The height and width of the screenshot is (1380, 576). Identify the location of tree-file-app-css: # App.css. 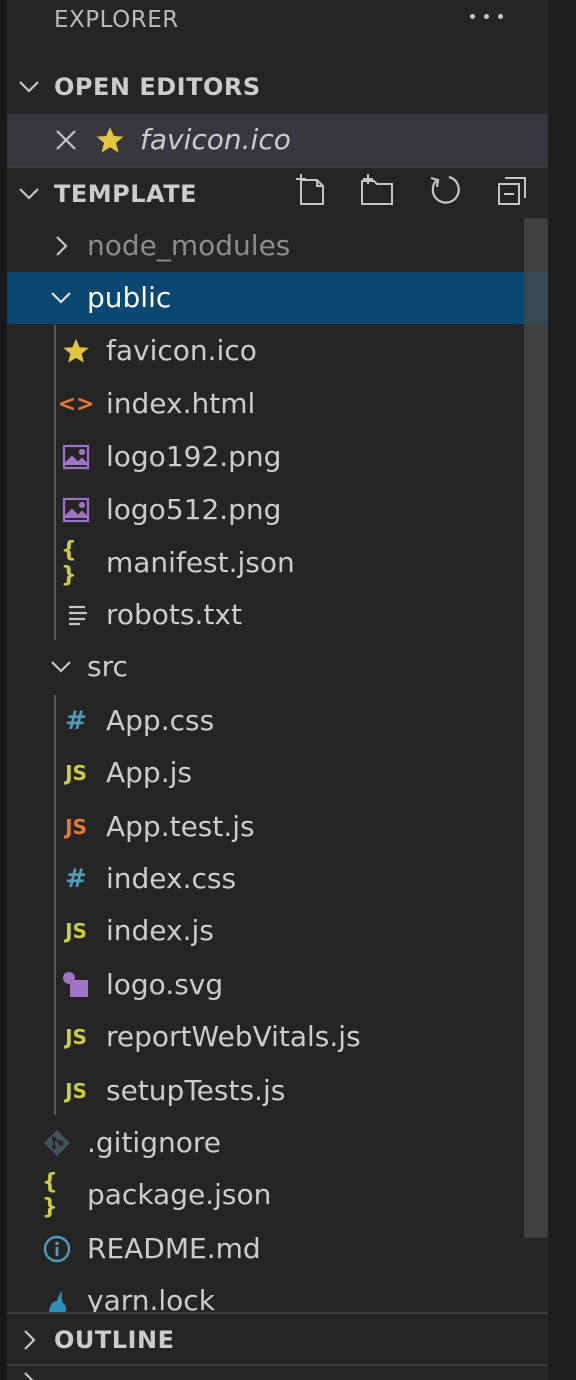
(277, 721).